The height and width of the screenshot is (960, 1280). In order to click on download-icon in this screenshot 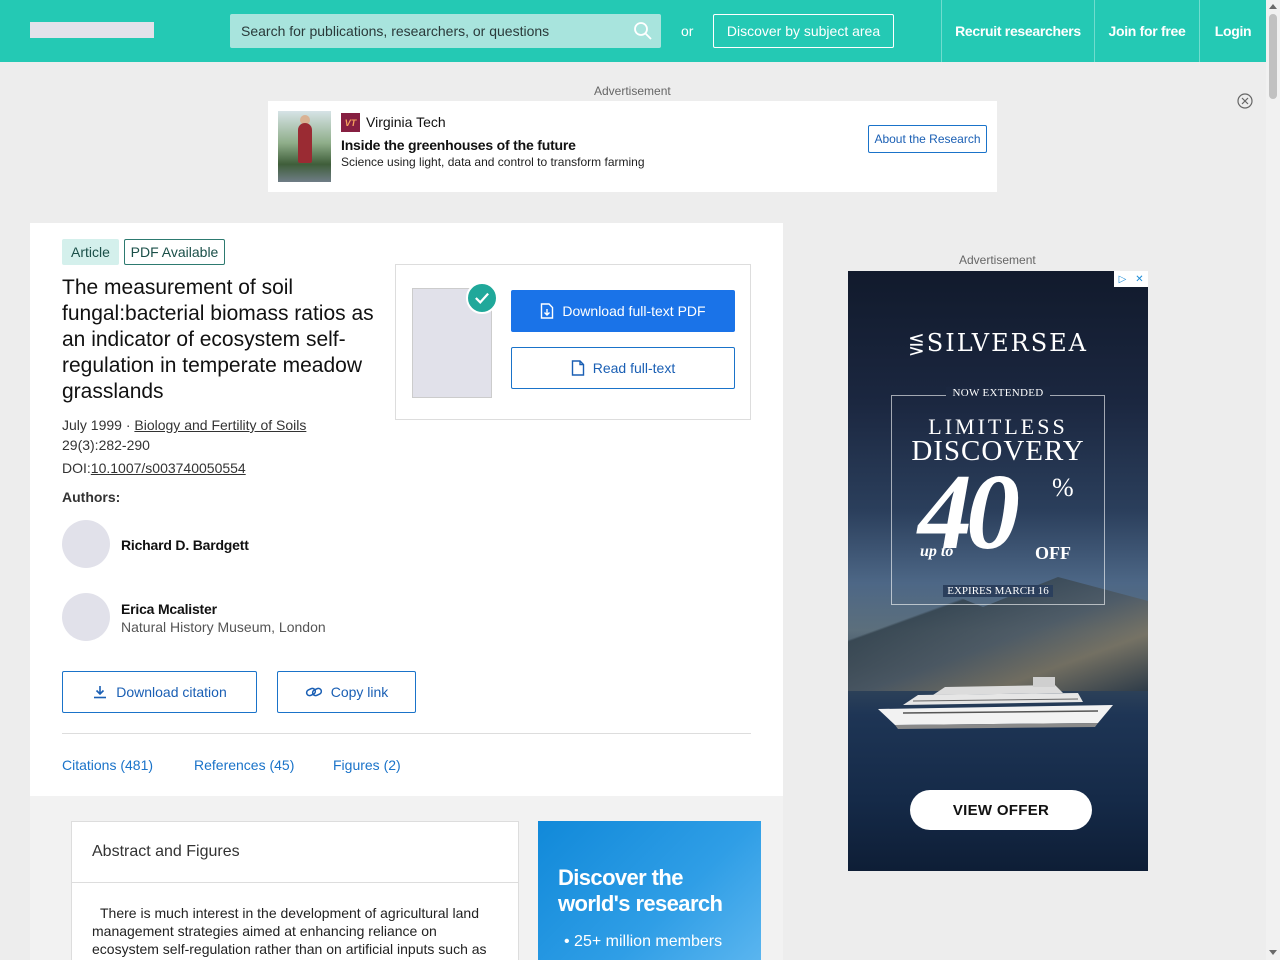, I will do `click(100, 692)`.